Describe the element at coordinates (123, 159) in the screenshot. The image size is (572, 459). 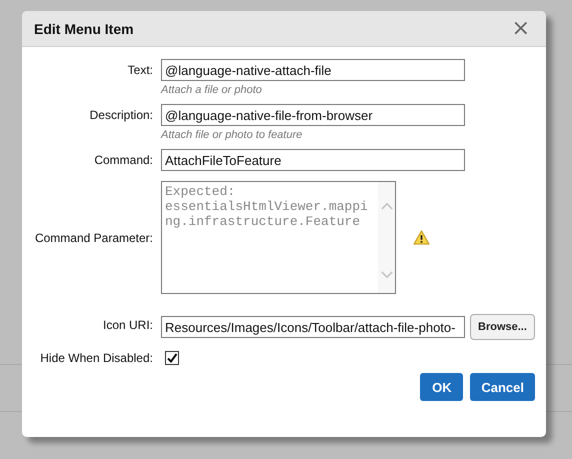
I see `field-label: Command:` at that location.